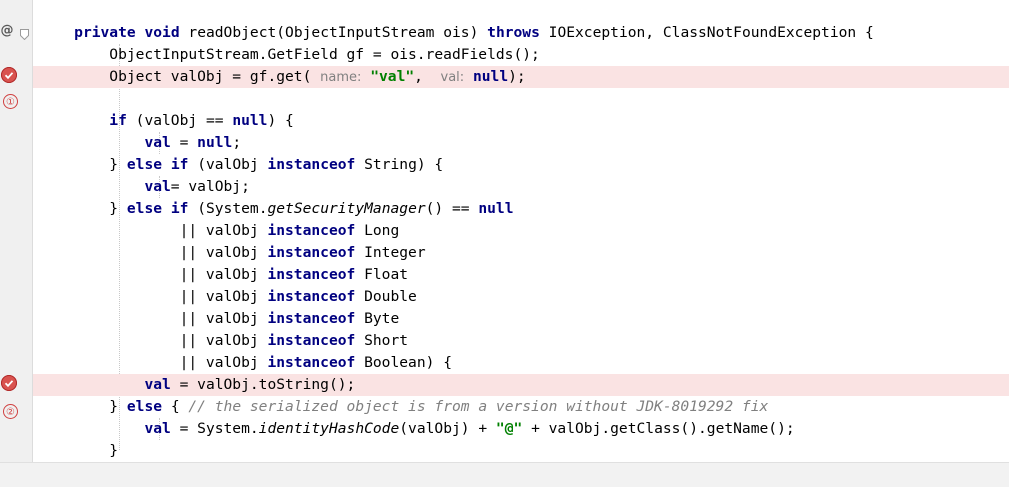 This screenshot has height=487, width=1009. Describe the element at coordinates (521, 143) in the screenshot. I see `code-line: val = null;` at that location.